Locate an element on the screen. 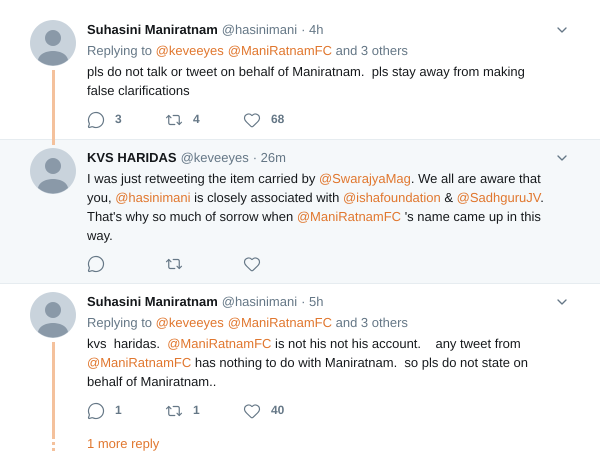 The width and height of the screenshot is (600, 474). tweet-text: I was just retweeting the item carried by @SwarajyaMag. We all are aware that you, @hasinimani is closely associated with @ishafoundation & @SadhguruJV. That's why so much of sorrow when @ManiRatnamFC 's name came up in this way. is located at coordinates (316, 207).